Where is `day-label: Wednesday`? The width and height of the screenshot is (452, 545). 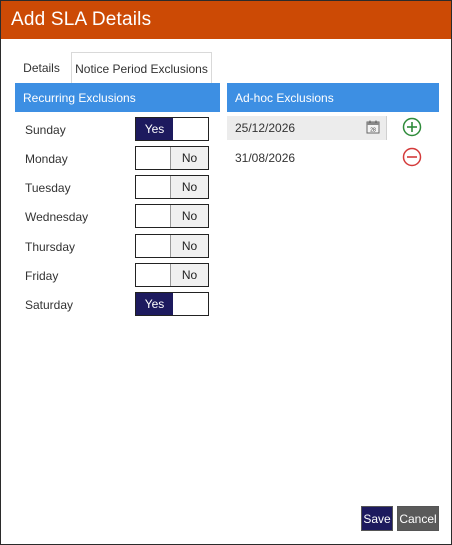
day-label: Wednesday is located at coordinates (57, 217).